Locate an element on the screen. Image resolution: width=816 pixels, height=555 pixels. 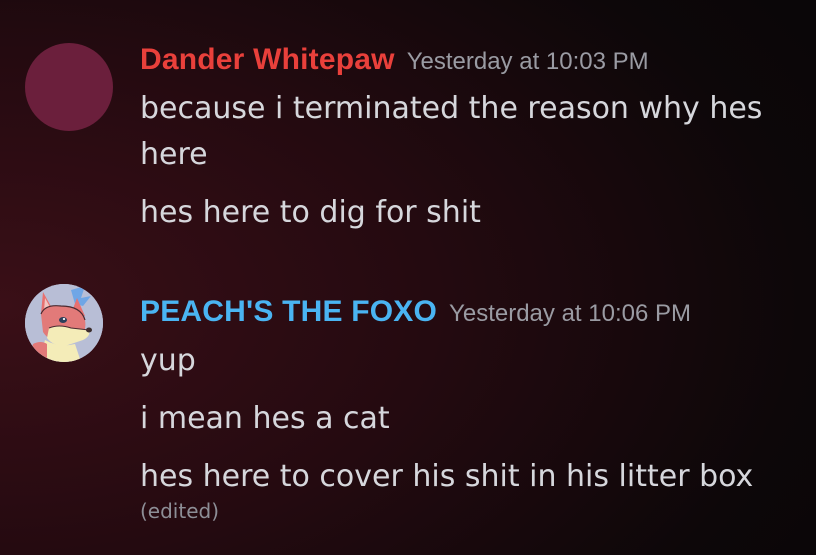
fox-avatar-icon is located at coordinates (64, 323).